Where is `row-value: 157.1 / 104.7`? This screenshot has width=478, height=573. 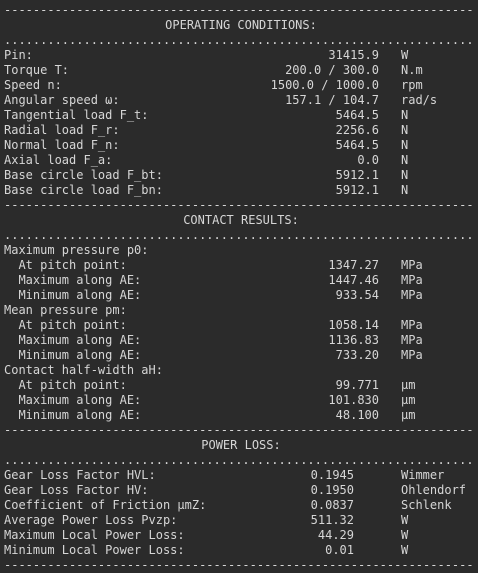 row-value: 157.1 / 104.7 is located at coordinates (332, 100).